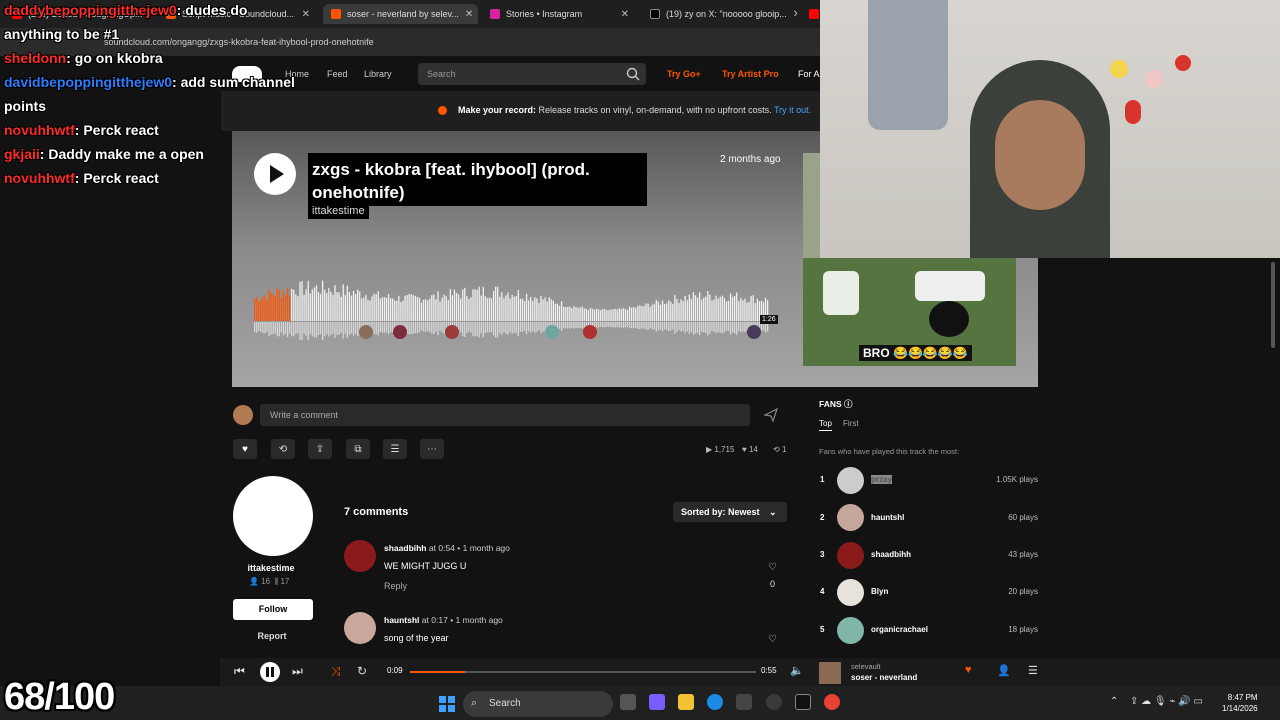 The image size is (1280, 720). What do you see at coordinates (744, 702) in the screenshot?
I see `store-icon` at bounding box center [744, 702].